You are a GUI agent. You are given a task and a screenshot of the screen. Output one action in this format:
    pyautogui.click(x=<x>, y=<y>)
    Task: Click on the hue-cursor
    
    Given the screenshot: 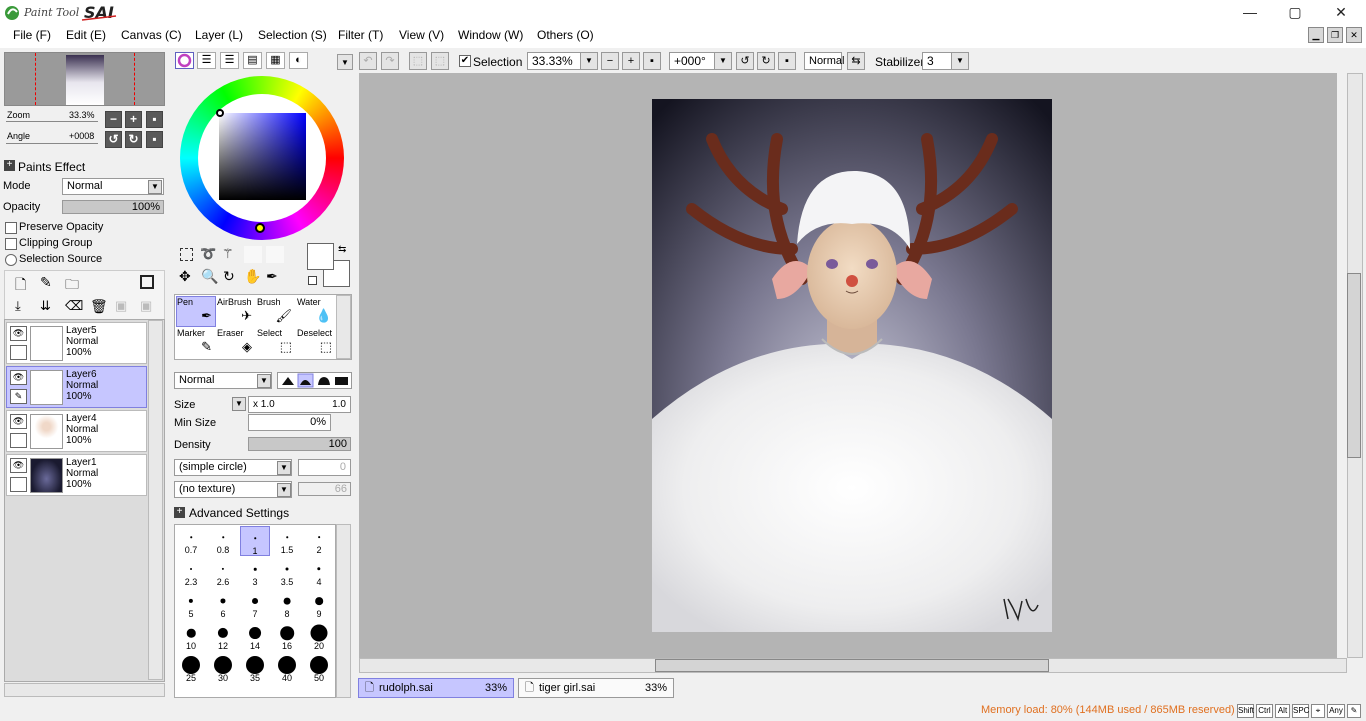 What is the action you would take?
    pyautogui.click(x=260, y=228)
    